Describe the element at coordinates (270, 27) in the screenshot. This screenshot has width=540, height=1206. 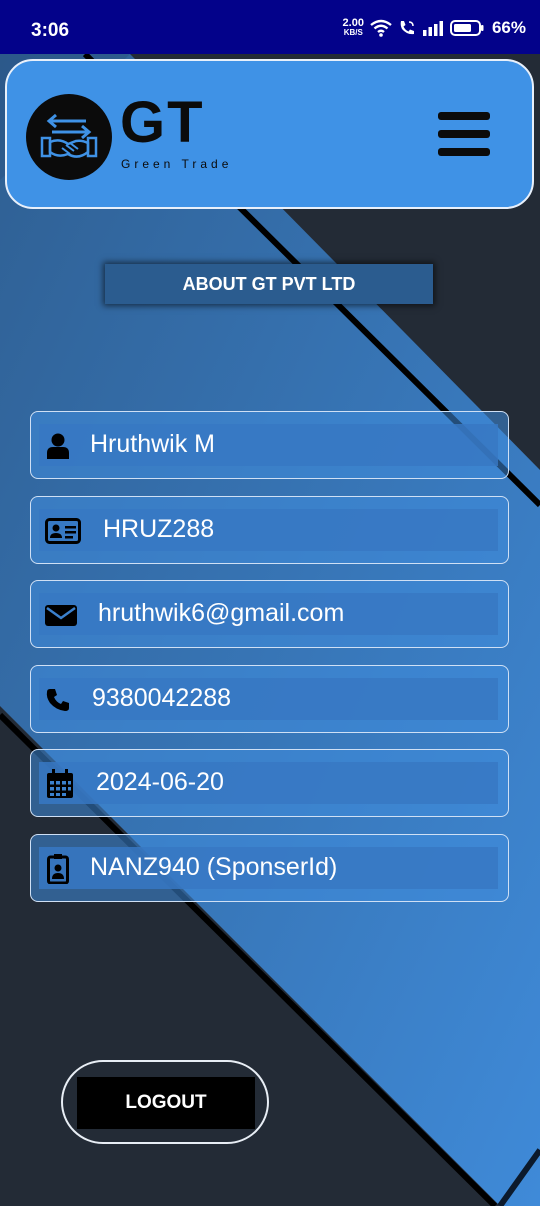
I see `status-bar: 3:06 2.00 KB/S 66%` at that location.